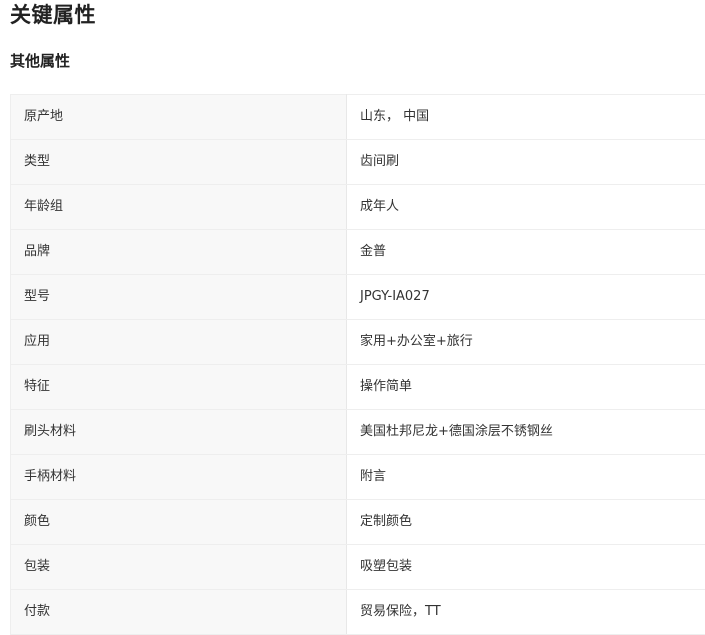 The height and width of the screenshot is (635, 705). I want to click on attribute-name: 原产地, so click(179, 117).